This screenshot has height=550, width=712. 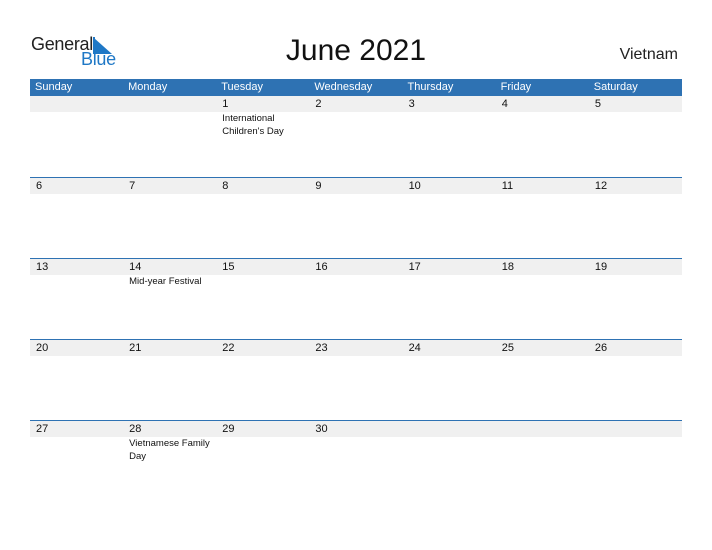 What do you see at coordinates (615, 87) in the screenshot?
I see `weekday-saturday: Saturday` at bounding box center [615, 87].